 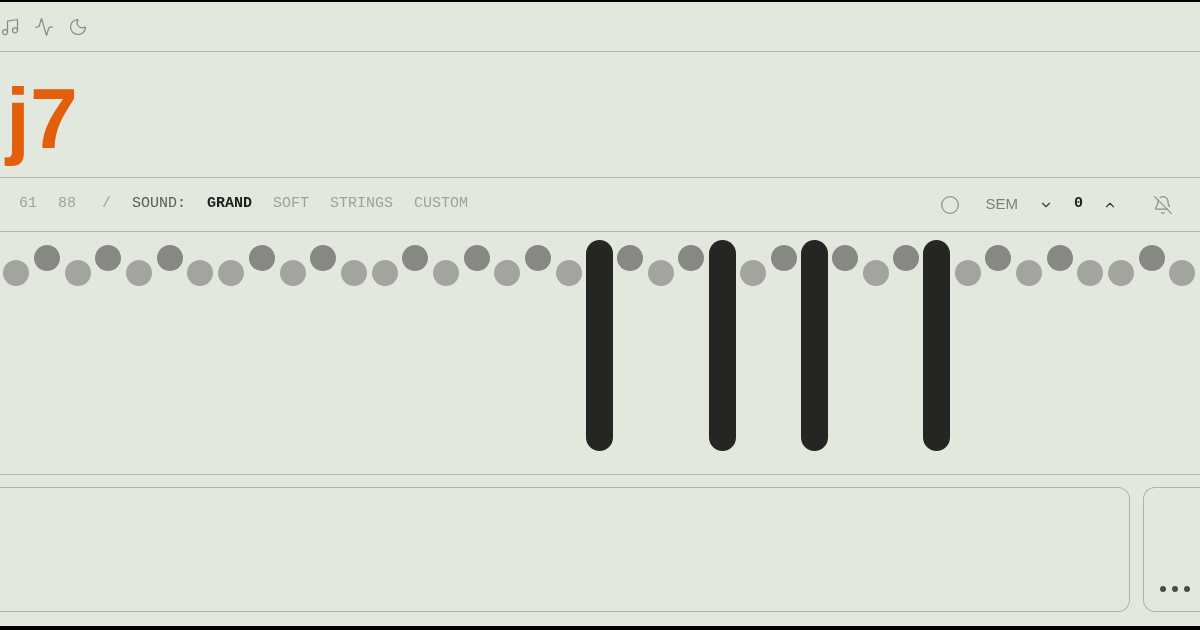 I want to click on sound-option: SOFT, so click(x=291, y=204).